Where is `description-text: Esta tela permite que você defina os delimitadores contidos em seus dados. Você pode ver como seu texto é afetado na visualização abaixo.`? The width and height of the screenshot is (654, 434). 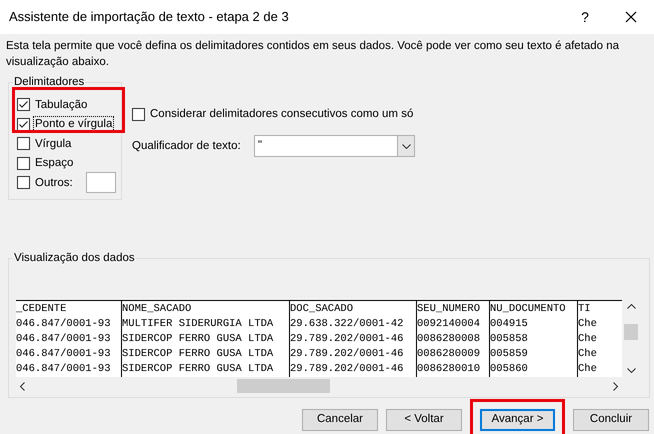
description-text: Esta tela permite que você defina os delimitadores contidos em seus dados. Você pode ver como seu texto é afetado na visualização abaixo. is located at coordinates (312, 54).